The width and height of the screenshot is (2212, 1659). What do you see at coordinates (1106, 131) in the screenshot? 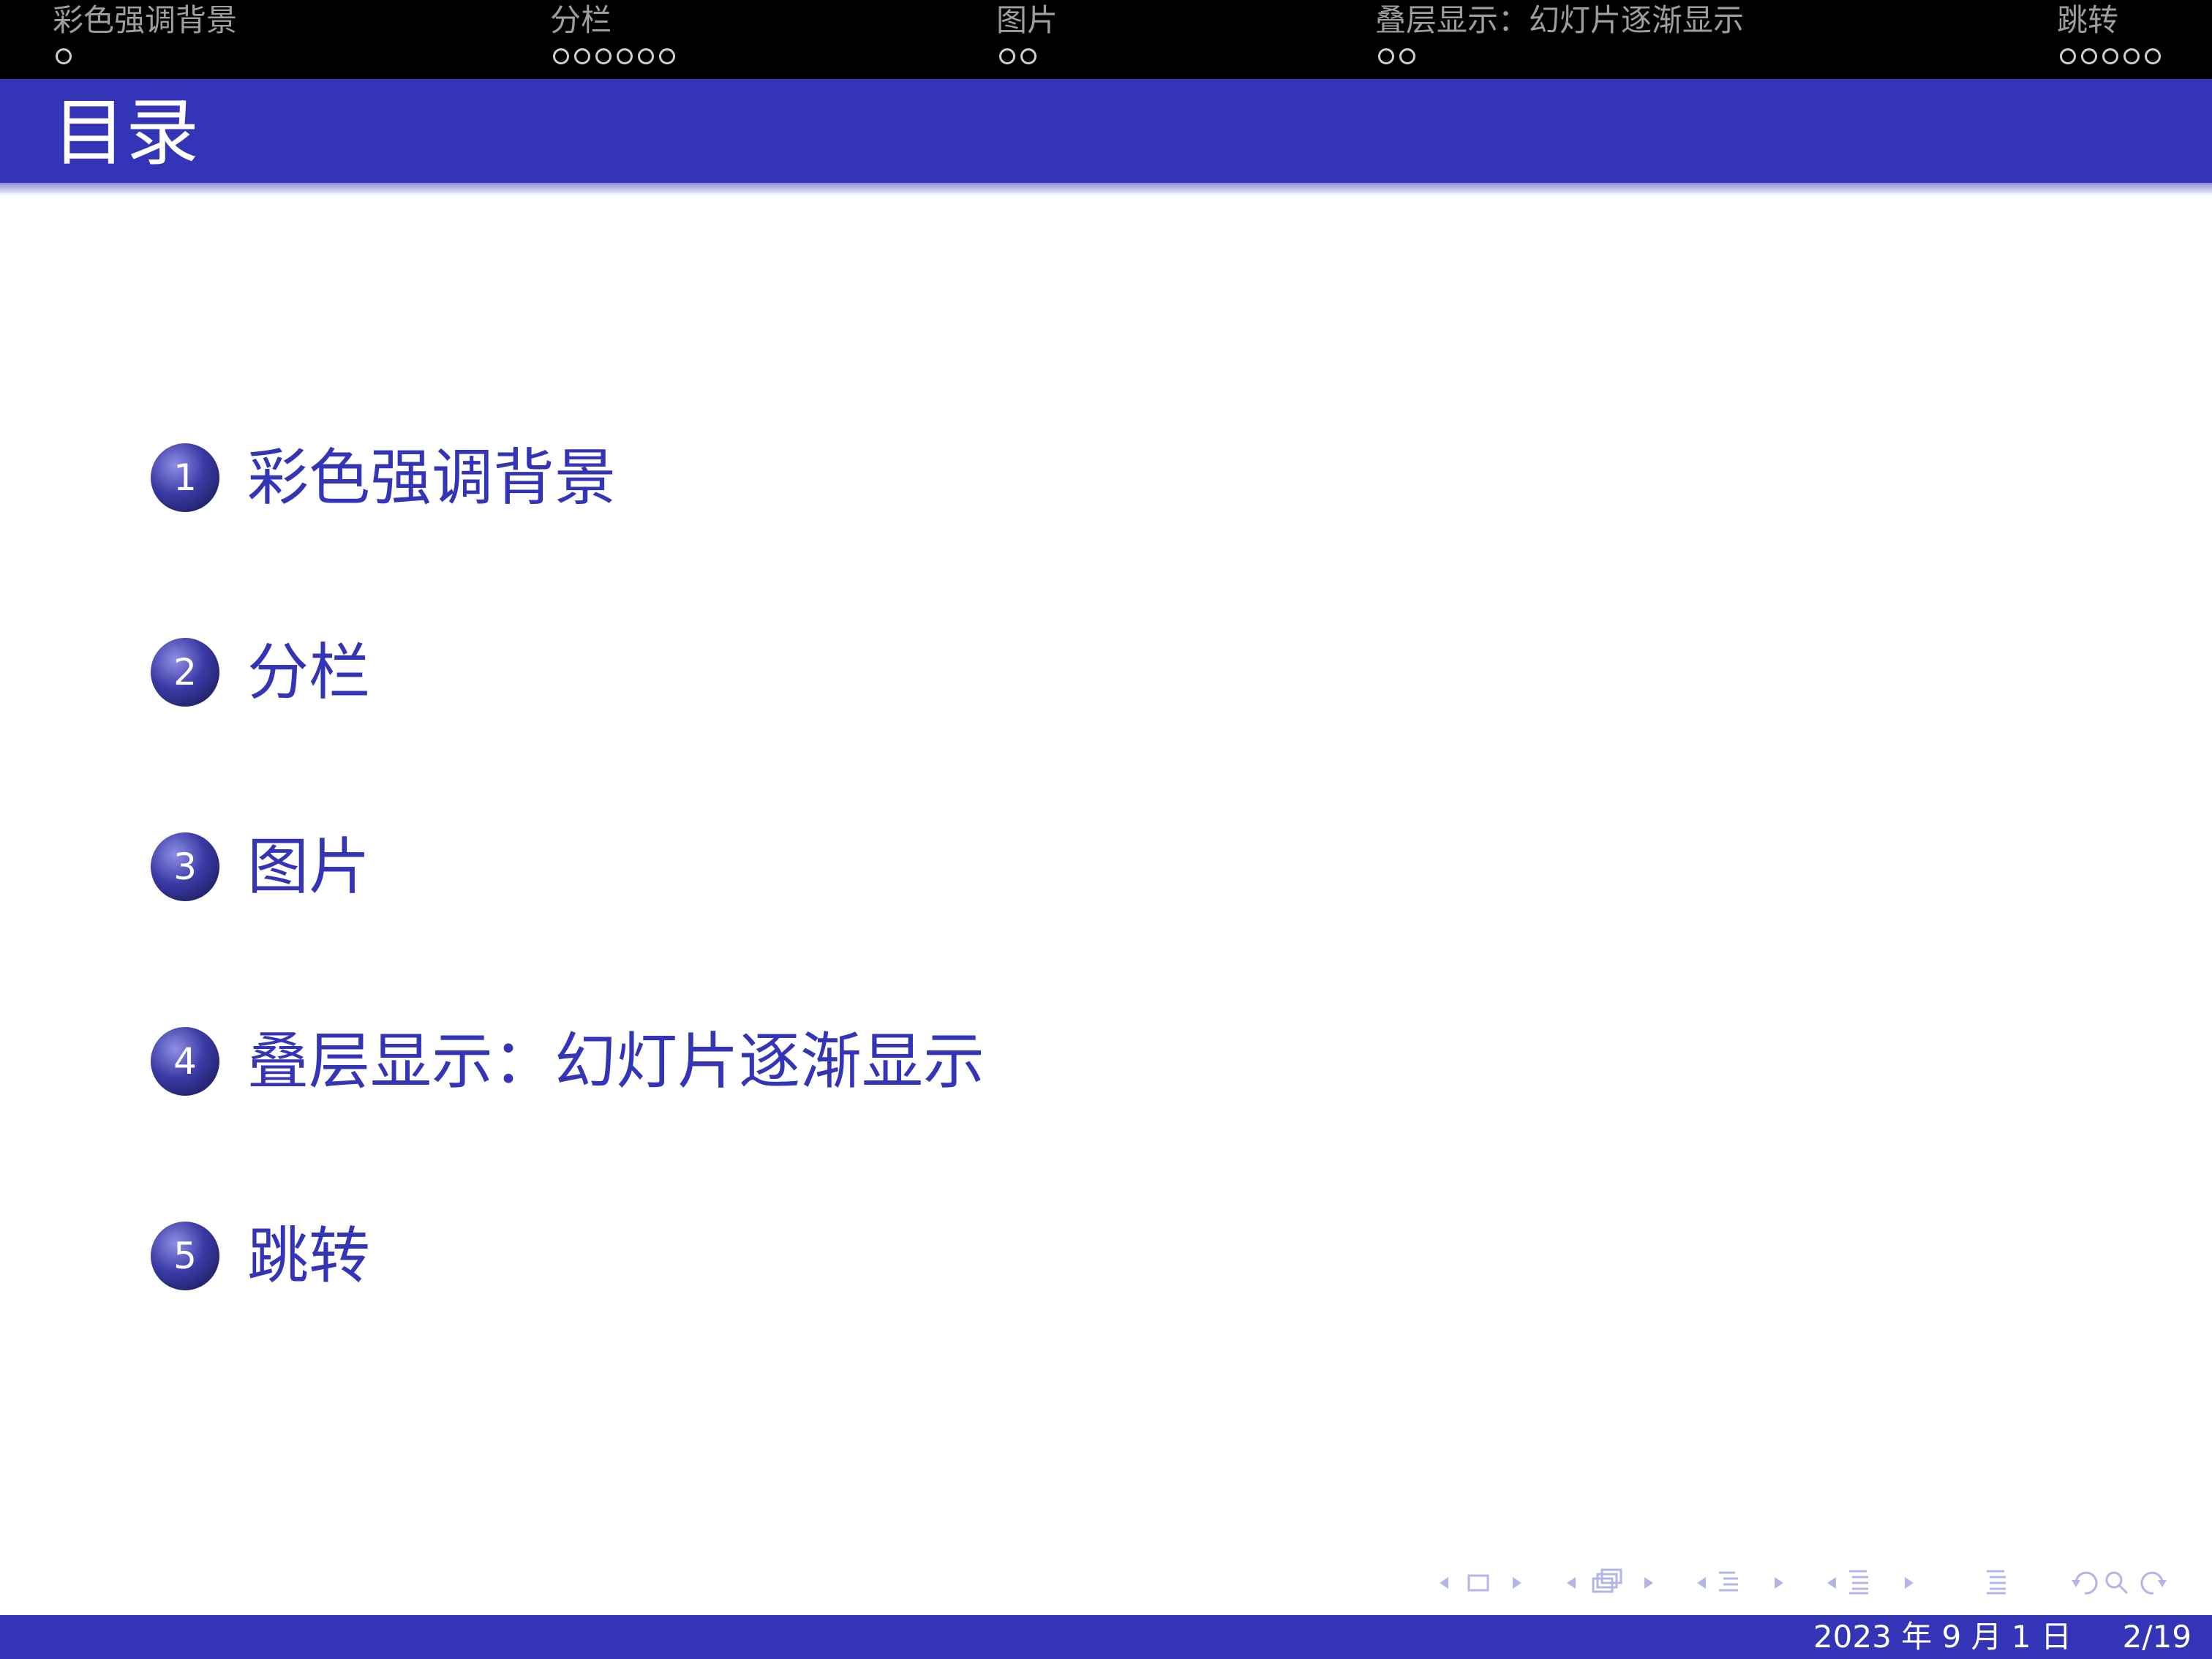
I see `frame-title-bar` at bounding box center [1106, 131].